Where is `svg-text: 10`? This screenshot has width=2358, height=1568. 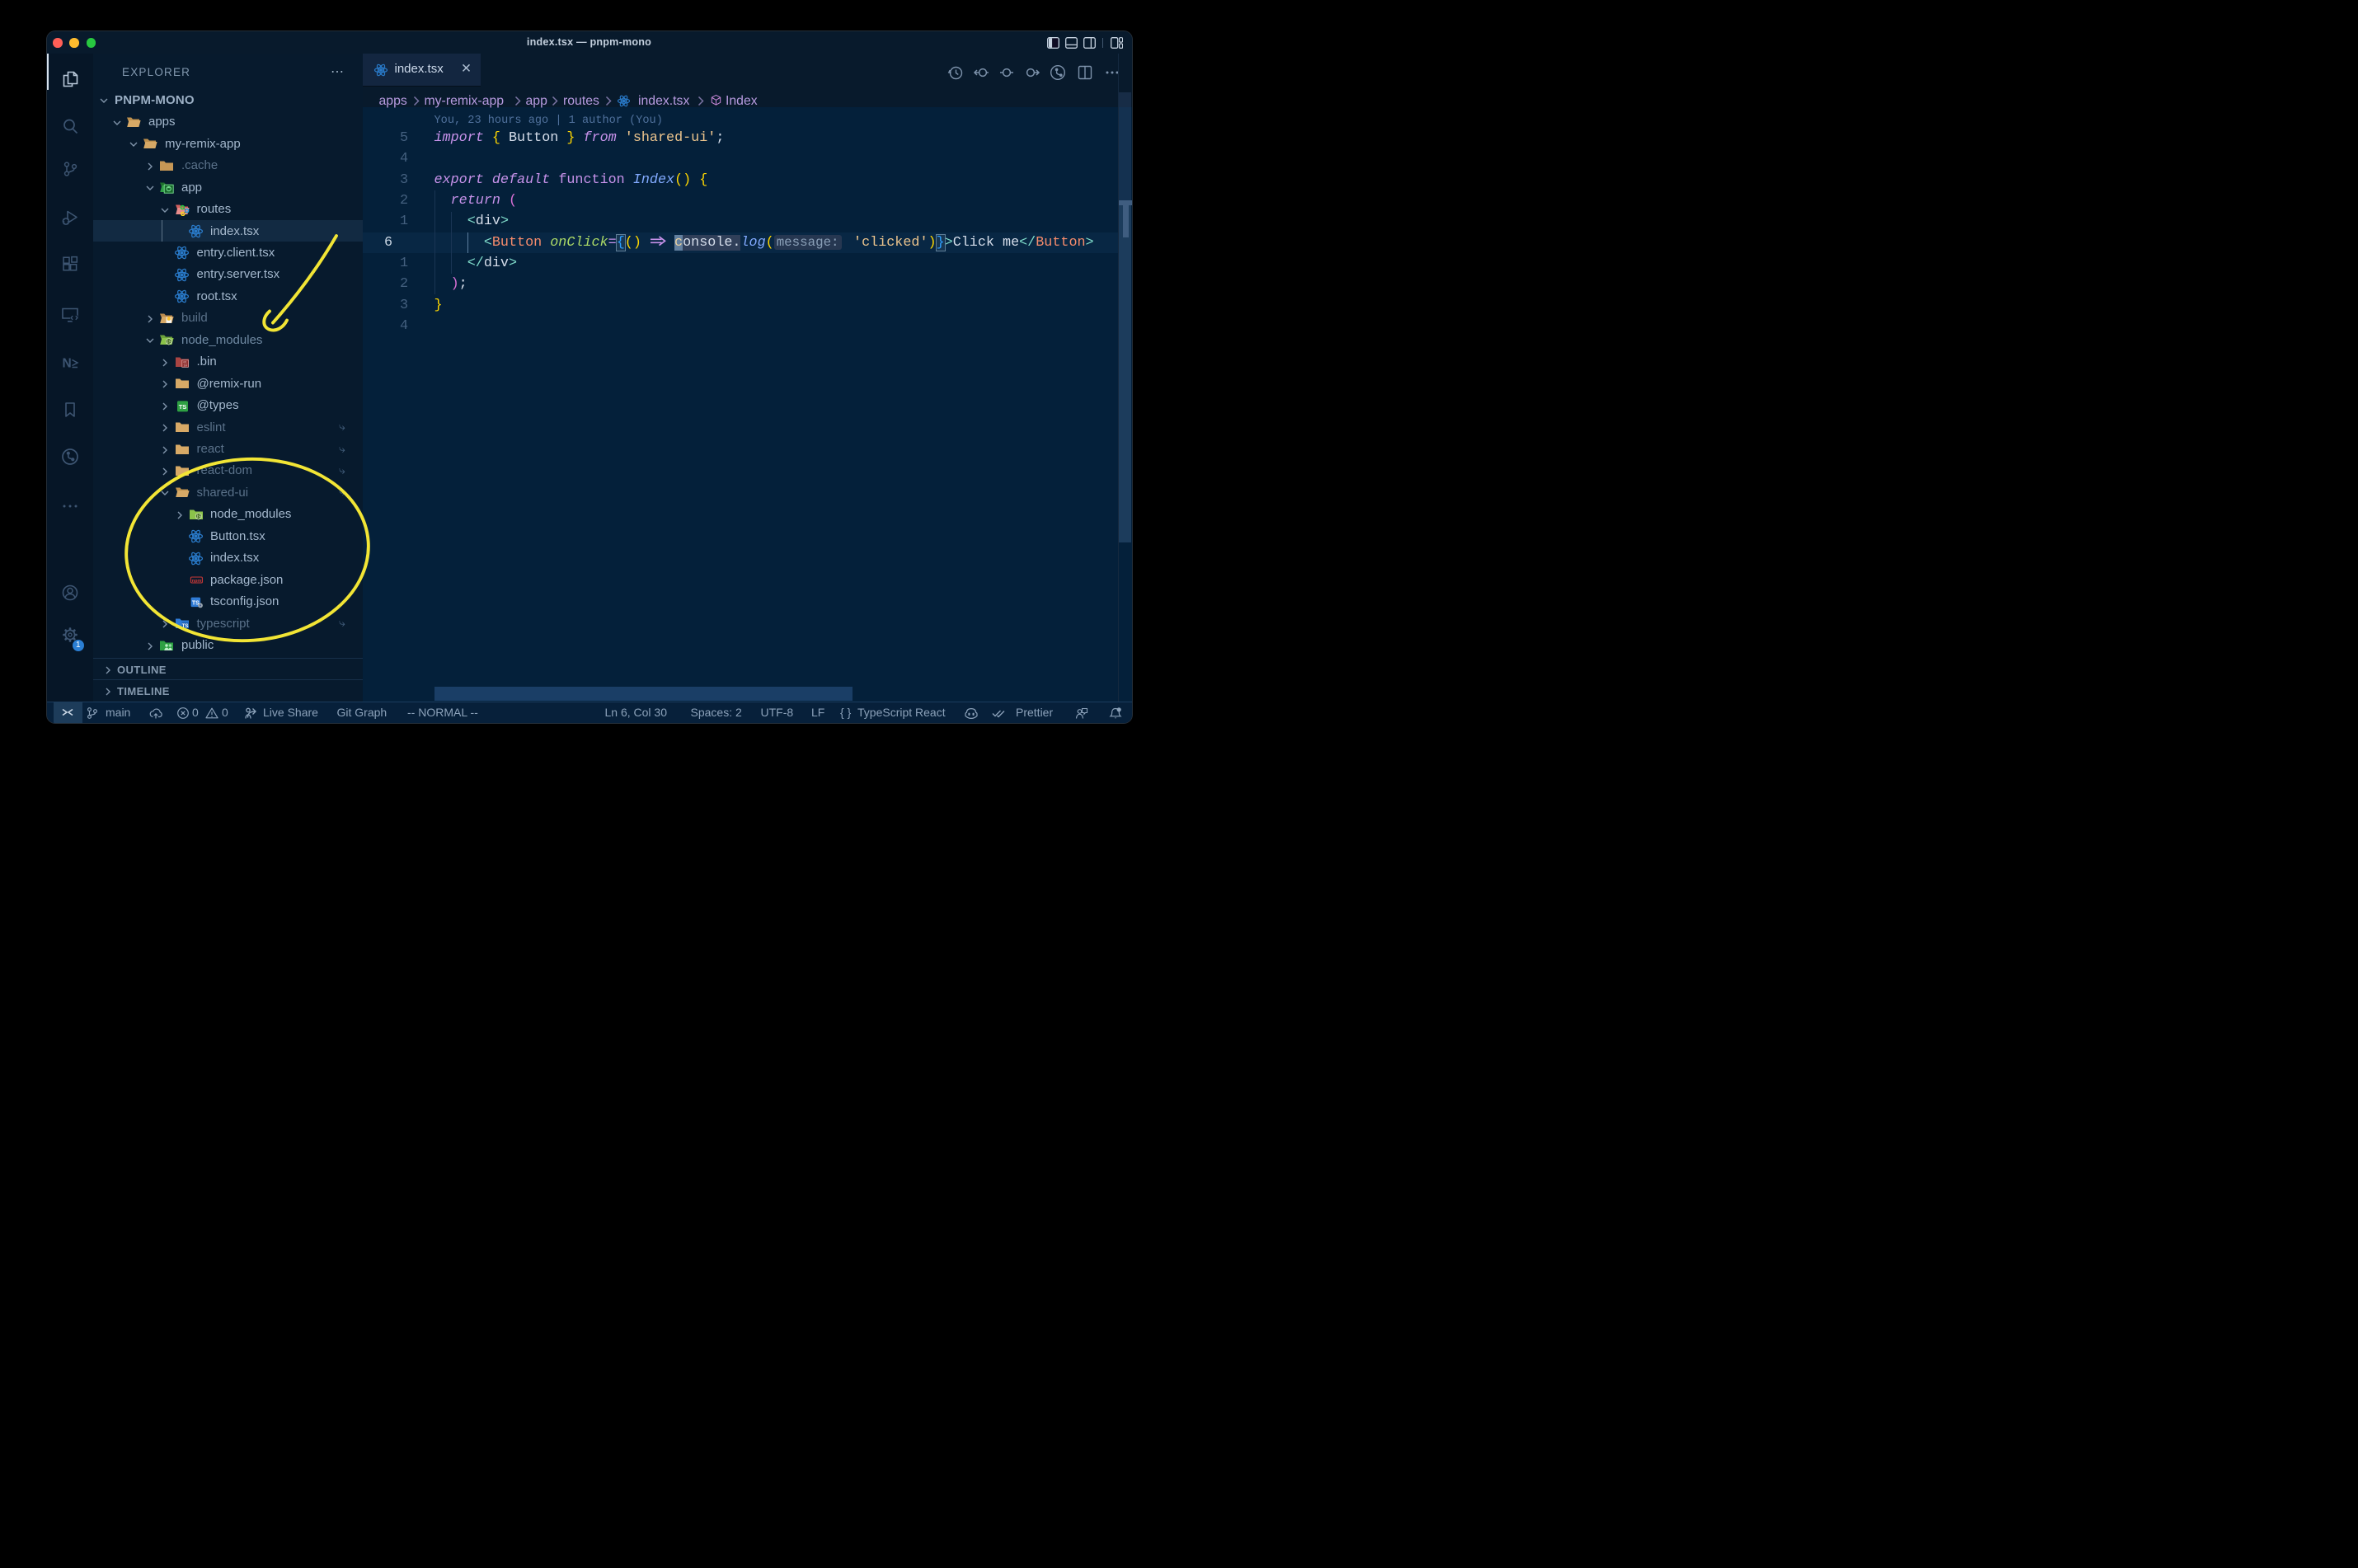
svg-text: 10 is located at coordinates (184, 366).